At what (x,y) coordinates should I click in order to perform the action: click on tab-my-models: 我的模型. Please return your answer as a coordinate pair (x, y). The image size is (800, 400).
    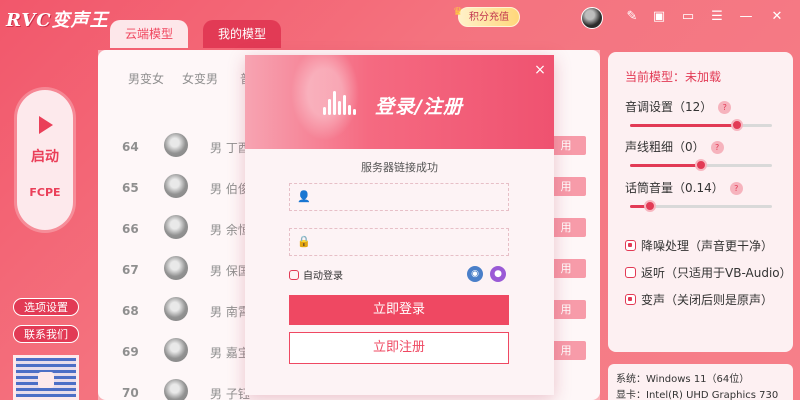
    Looking at the image, I should click on (242, 34).